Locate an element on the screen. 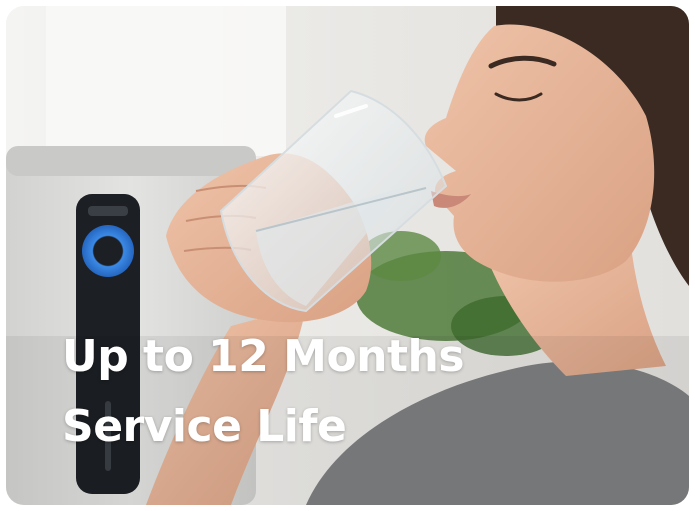 This screenshot has height=511, width=695. headline-line-2: Service Life is located at coordinates (204, 426).